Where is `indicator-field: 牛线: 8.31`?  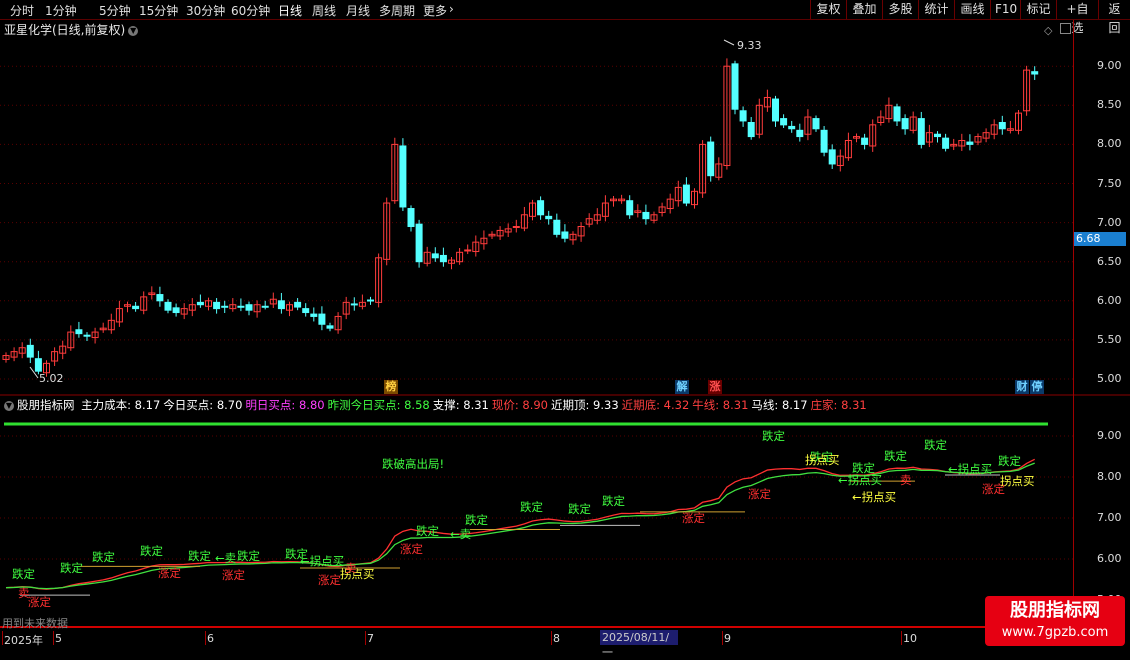 indicator-field: 牛线: 8.31 is located at coordinates (720, 405).